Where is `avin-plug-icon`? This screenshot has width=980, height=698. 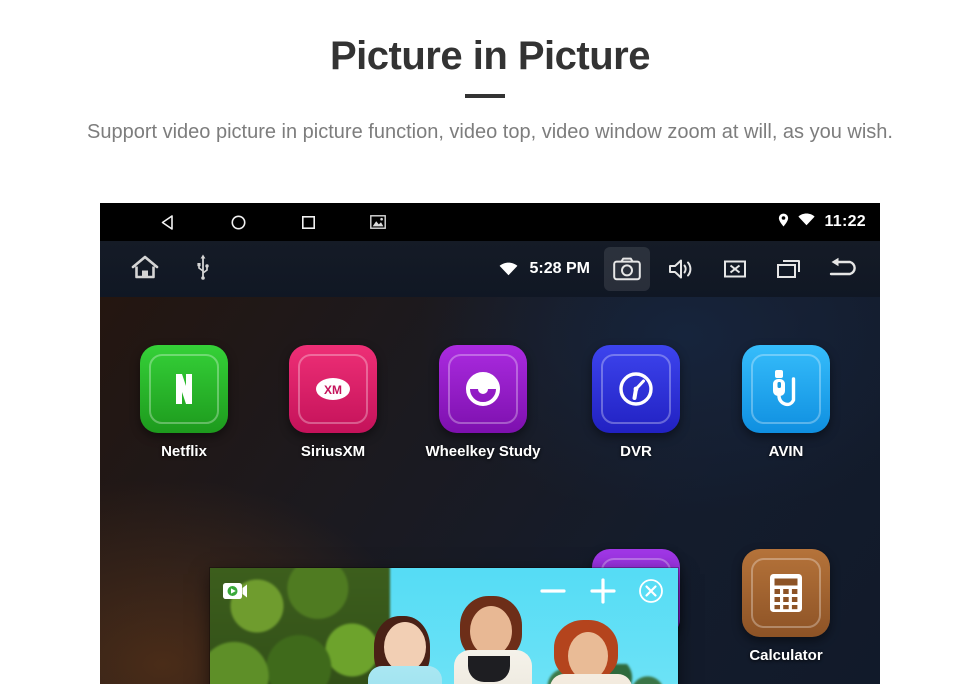 avin-plug-icon is located at coordinates (786, 389).